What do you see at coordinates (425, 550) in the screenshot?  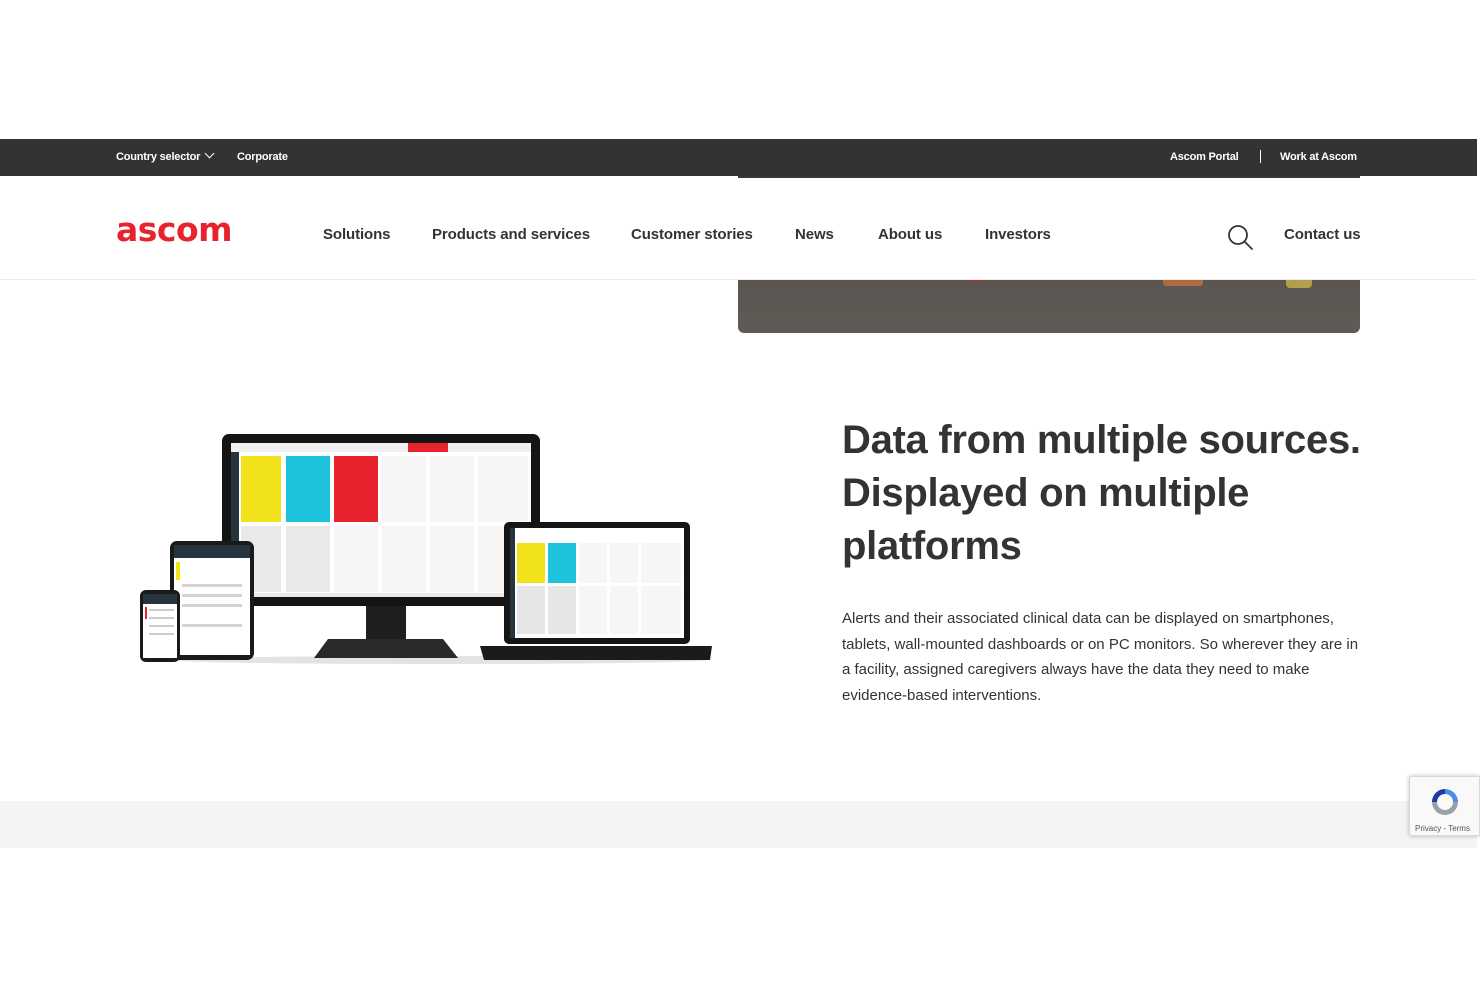 I see `devices-illustration` at bounding box center [425, 550].